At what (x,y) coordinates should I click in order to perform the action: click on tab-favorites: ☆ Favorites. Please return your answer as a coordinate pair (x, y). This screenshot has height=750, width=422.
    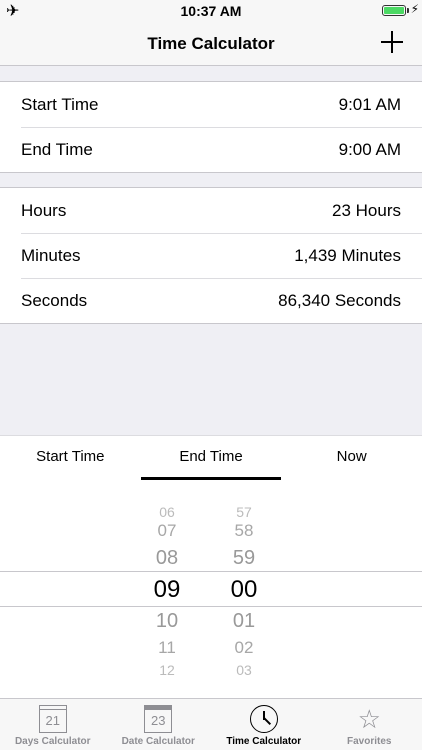
    Looking at the image, I should click on (369, 724).